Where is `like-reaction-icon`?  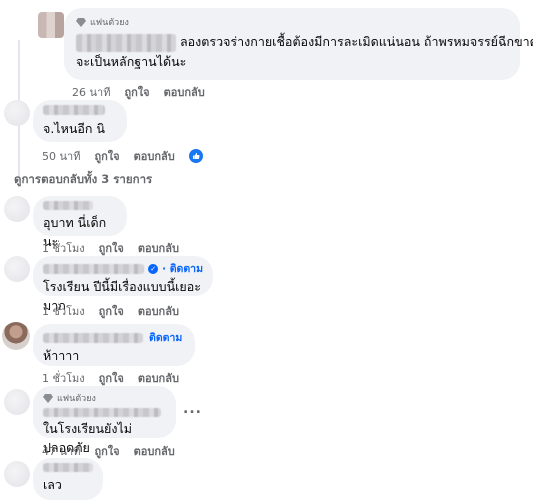 like-reaction-icon is located at coordinates (195, 156).